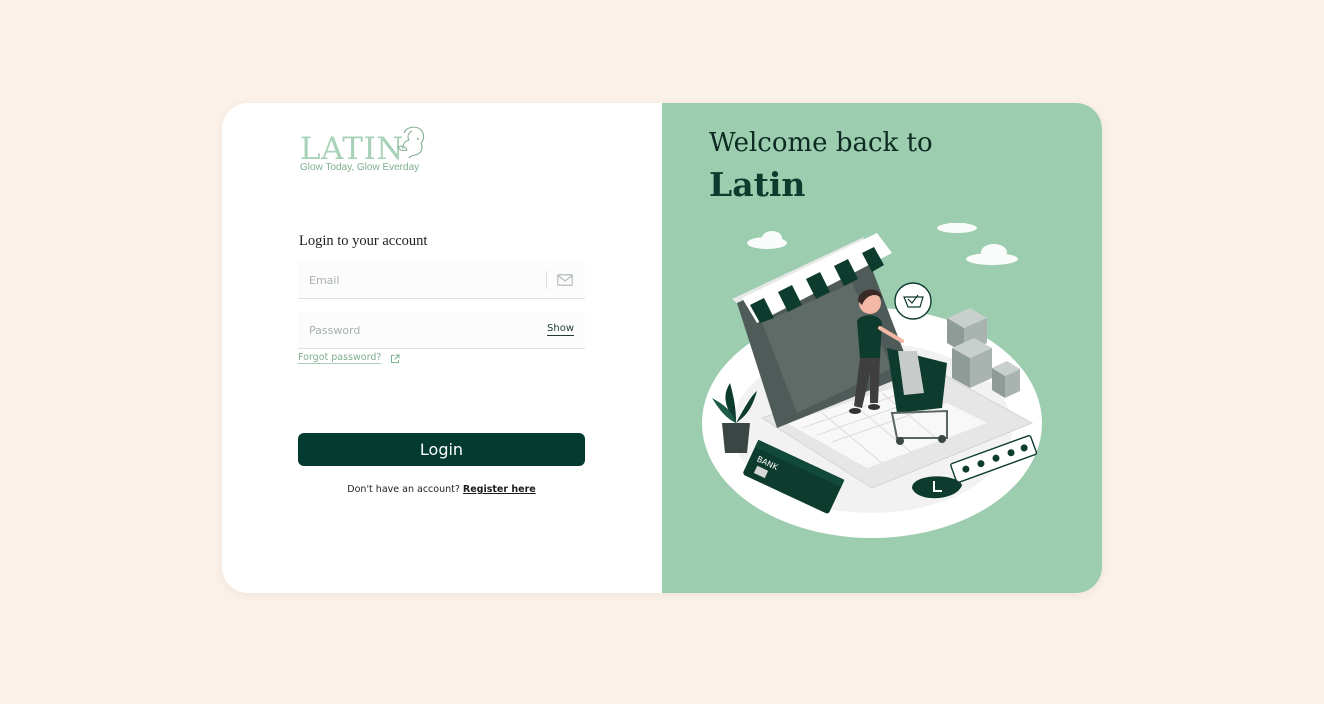 This screenshot has width=1324, height=704. Describe the element at coordinates (365, 151) in the screenshot. I see `logo: LATIN Glow Today, Glow Everday` at that location.